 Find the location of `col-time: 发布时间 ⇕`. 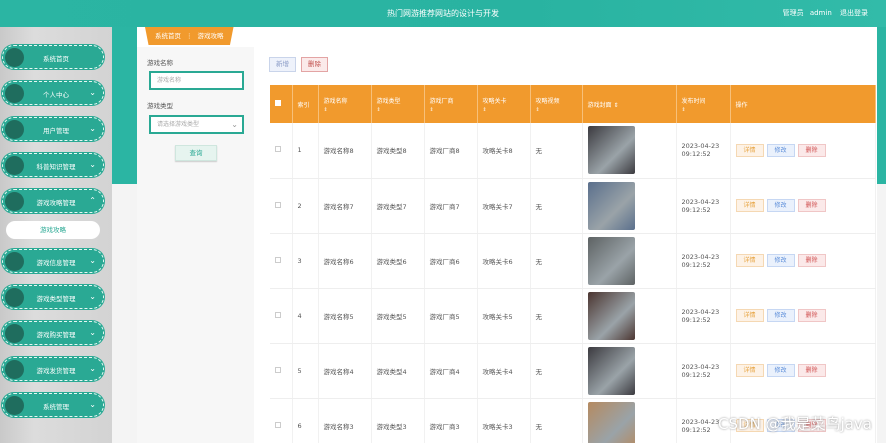

col-time: 发布时间 ⇕ is located at coordinates (703, 104).